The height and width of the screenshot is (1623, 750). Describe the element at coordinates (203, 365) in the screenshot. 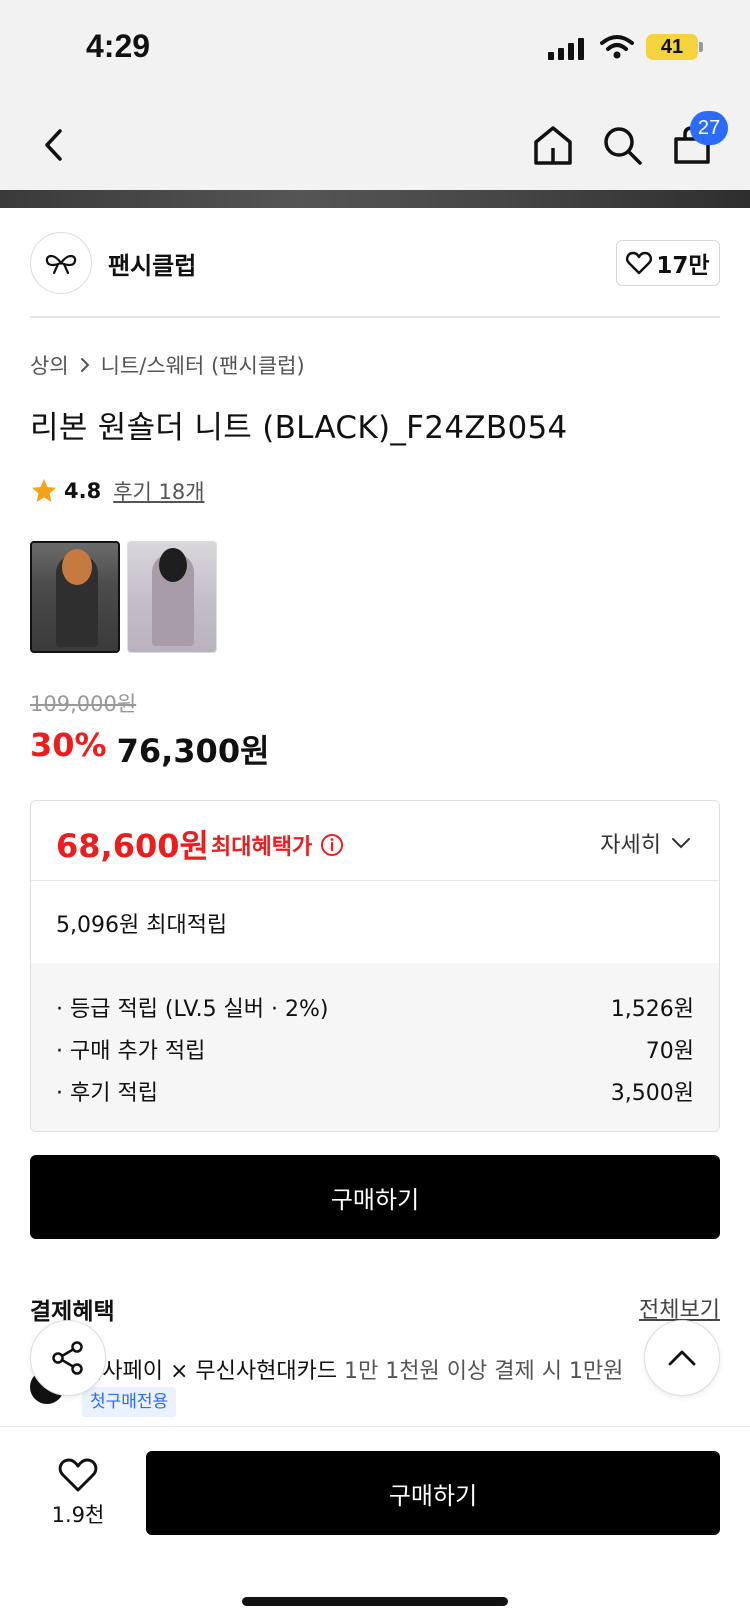

I see `breadcrumb-subcategory: 니트/스웨터 (팬시클럽)` at that location.